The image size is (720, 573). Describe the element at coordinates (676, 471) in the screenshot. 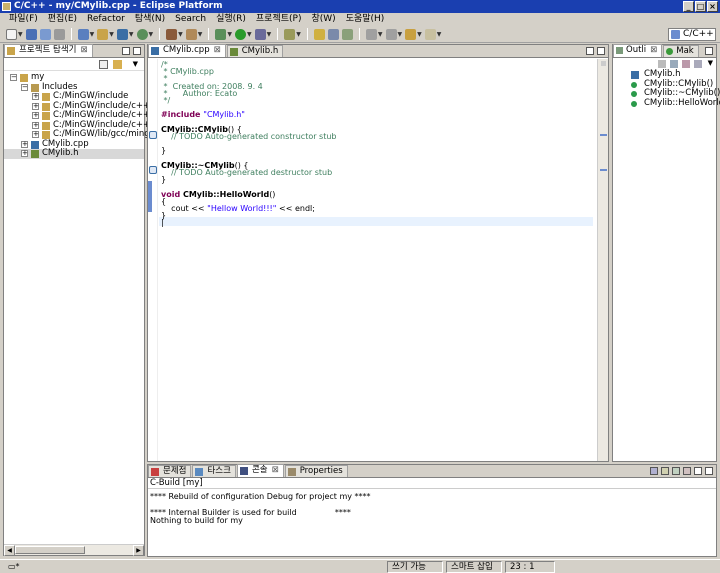

I see `pin-console-icon` at that location.